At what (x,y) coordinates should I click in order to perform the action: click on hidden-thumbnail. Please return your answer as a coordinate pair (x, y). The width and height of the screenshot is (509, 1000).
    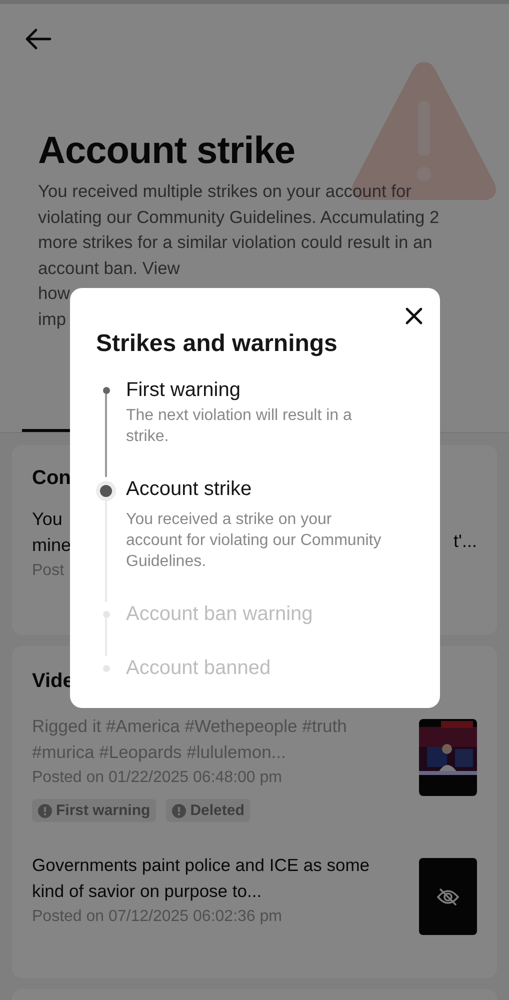
    Looking at the image, I should click on (448, 896).